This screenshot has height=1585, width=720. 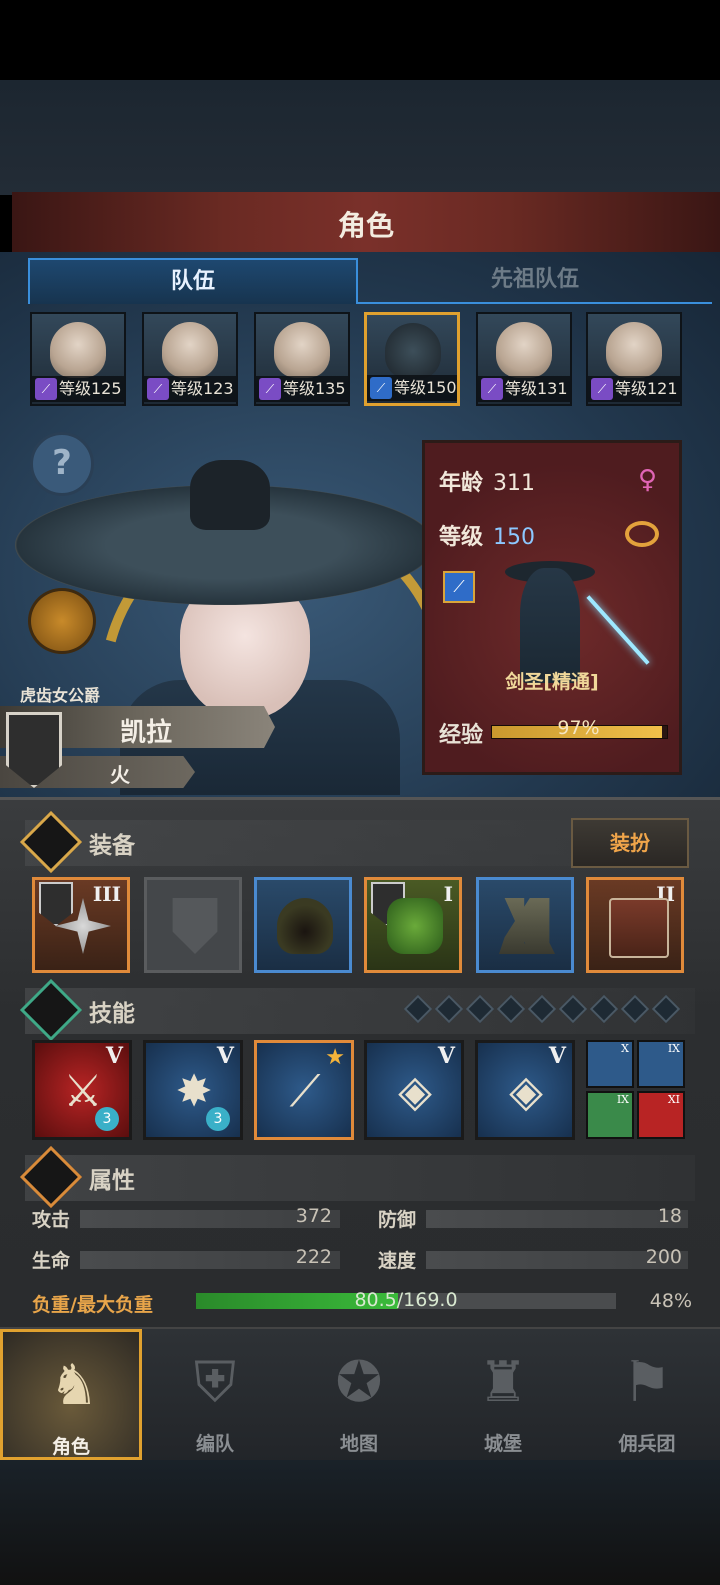 I want to click on nav-castle: ♜ 城堡, so click(x=503, y=1394).